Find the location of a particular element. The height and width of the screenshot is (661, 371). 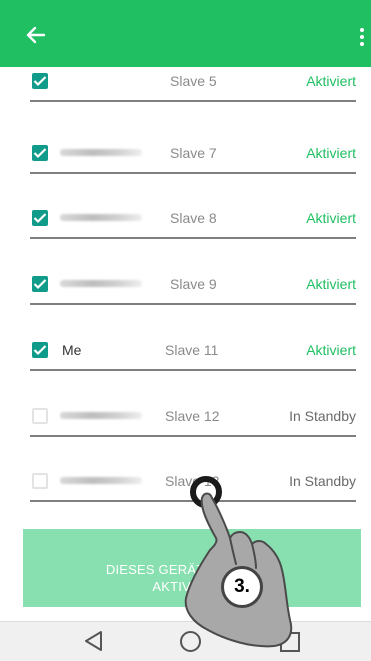

list-item: Slave 12 In Standby is located at coordinates (193, 417).